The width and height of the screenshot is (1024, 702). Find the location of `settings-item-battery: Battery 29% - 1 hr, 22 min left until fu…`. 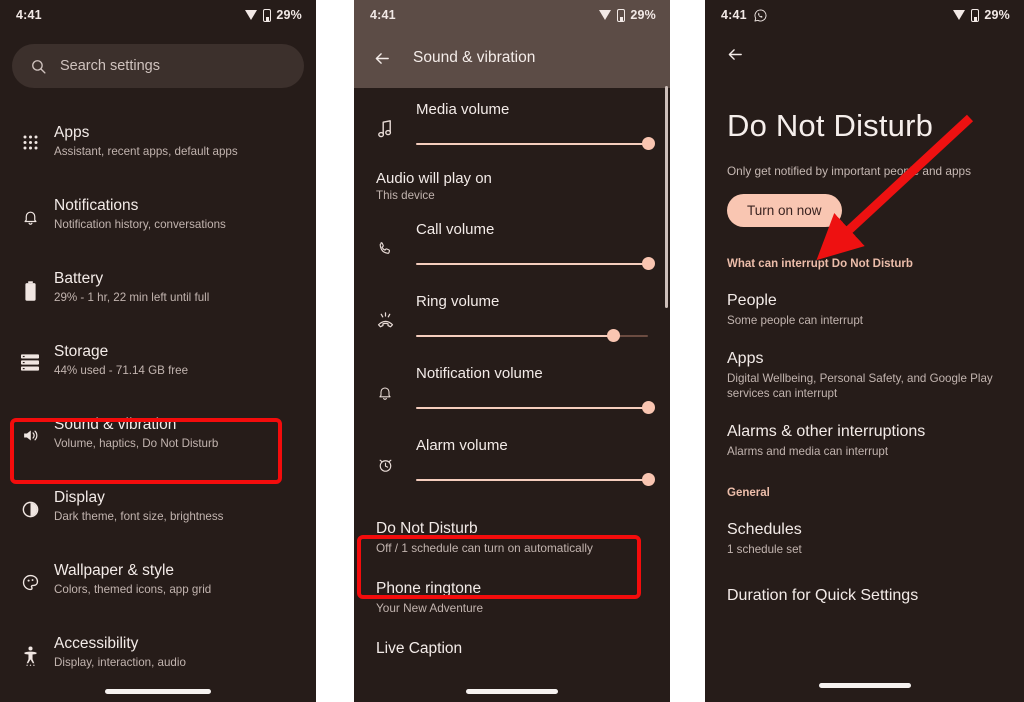

settings-item-battery: Battery 29% - 1 hr, 22 min left until fu… is located at coordinates (158, 292).